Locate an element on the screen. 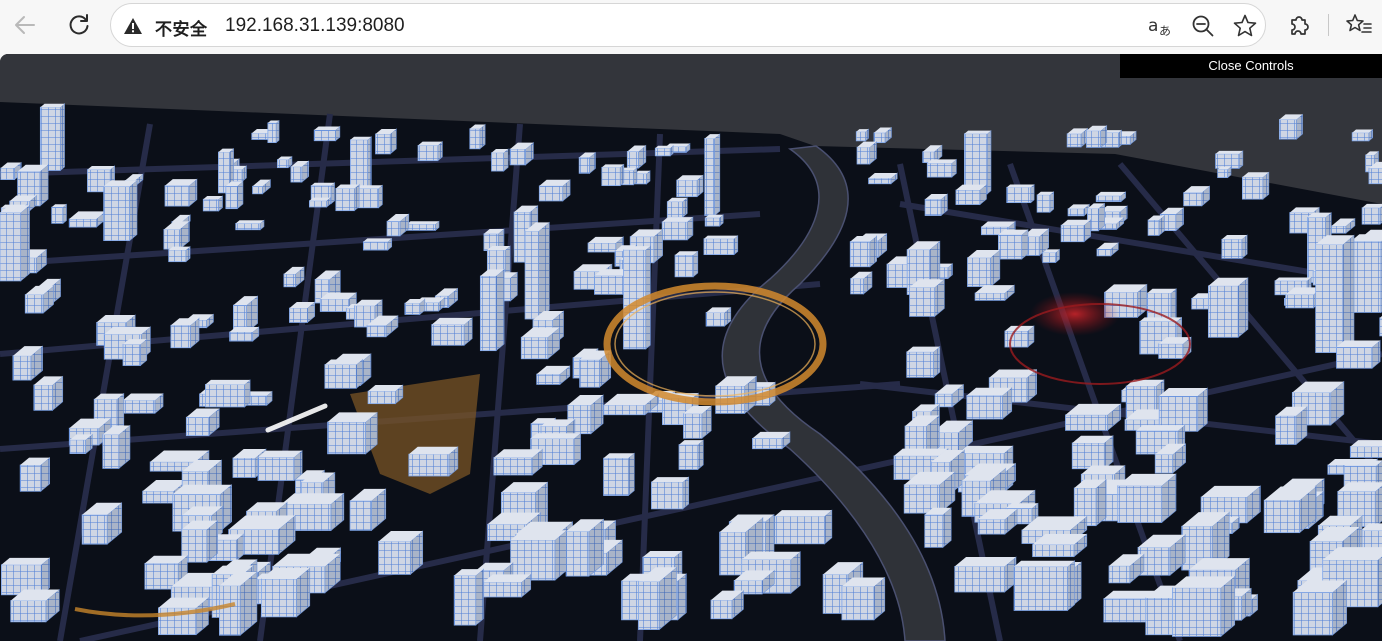  extensions-button is located at coordinates (1299, 25).